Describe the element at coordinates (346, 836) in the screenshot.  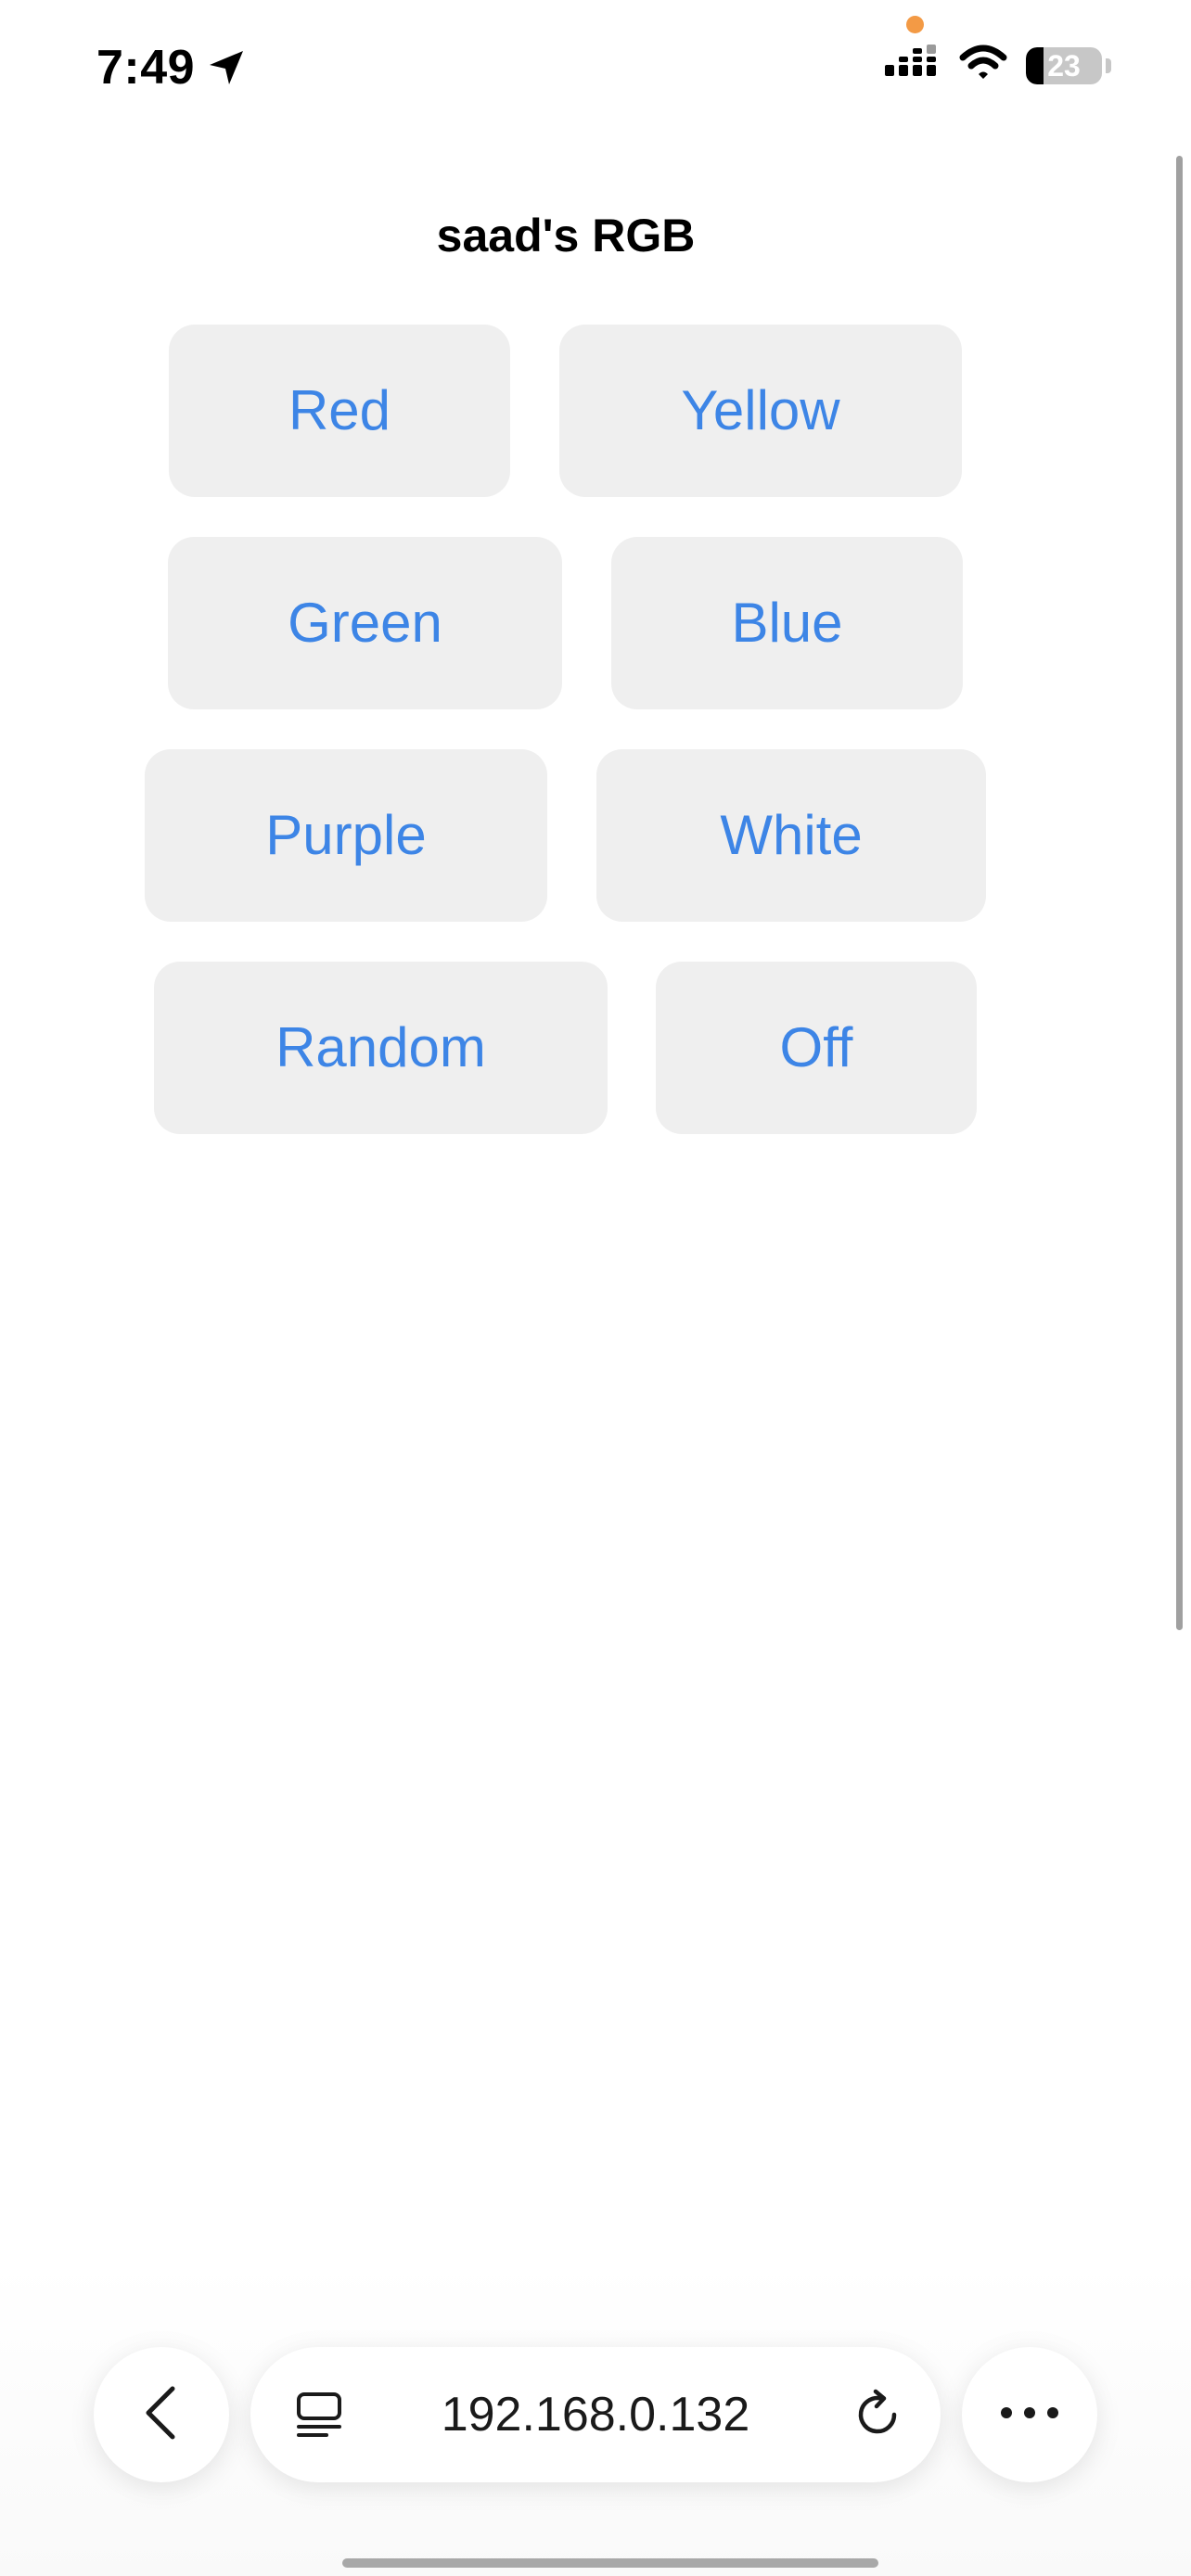
I see `purple-button: Purple` at that location.